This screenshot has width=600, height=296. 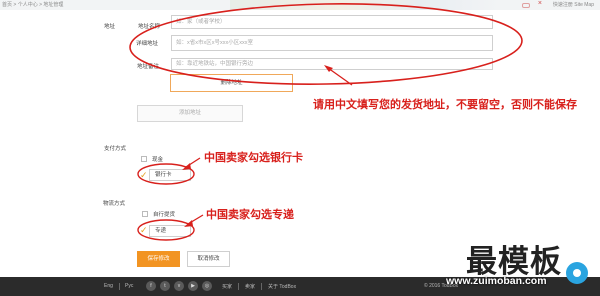 I want to click on address-annotation-text: 请用中文填写您的发货地址，不要留空，否则不能保存, so click(x=445, y=105).